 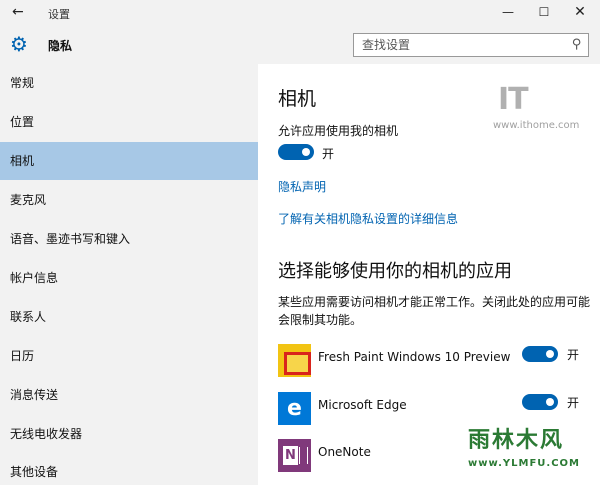 I want to click on sidebar-item-other-devices: 其他设备, so click(x=129, y=469).